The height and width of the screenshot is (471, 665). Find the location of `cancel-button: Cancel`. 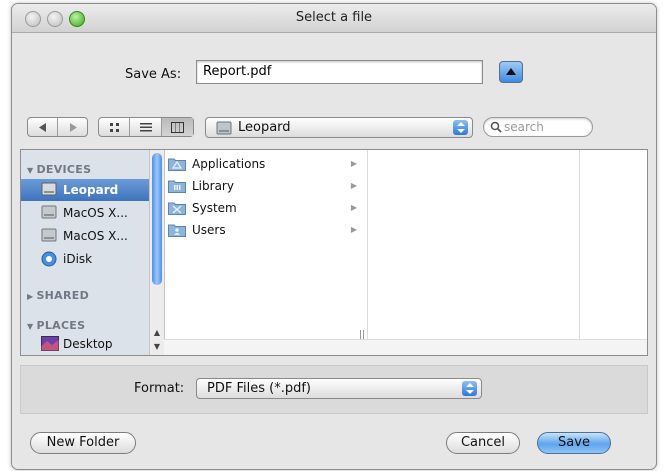

cancel-button: Cancel is located at coordinates (483, 443).